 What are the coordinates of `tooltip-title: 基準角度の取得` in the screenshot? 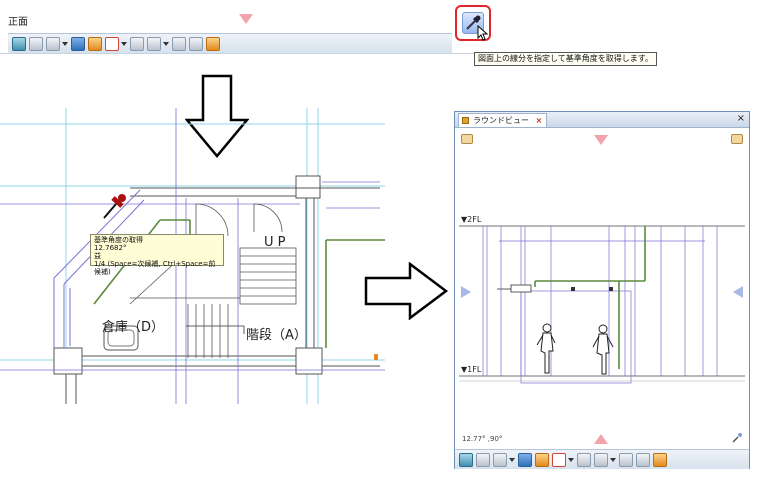 It's located at (118, 240).